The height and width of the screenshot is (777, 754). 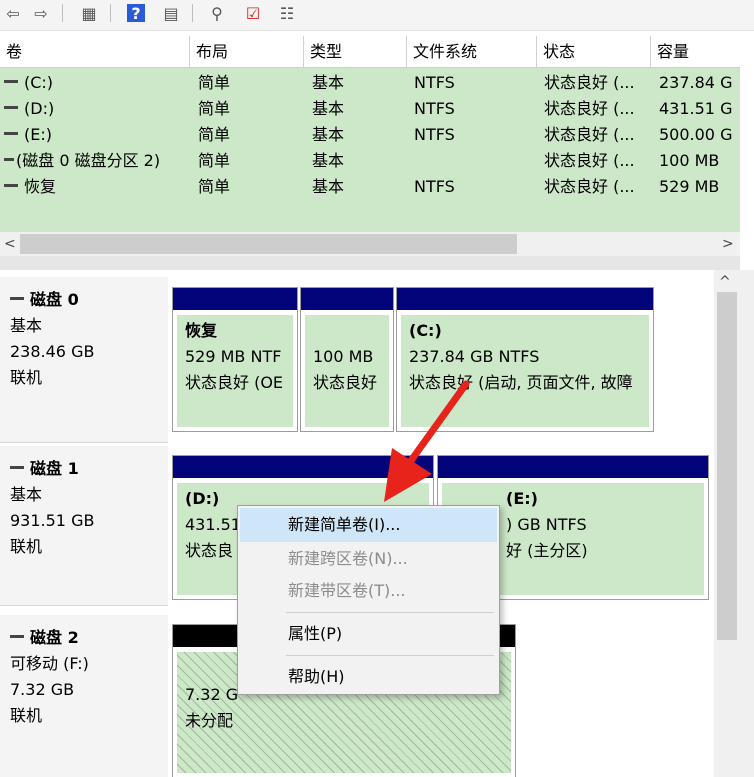 What do you see at coordinates (52, 351) in the screenshot?
I see `disk-size: 238.46 GB` at bounding box center [52, 351].